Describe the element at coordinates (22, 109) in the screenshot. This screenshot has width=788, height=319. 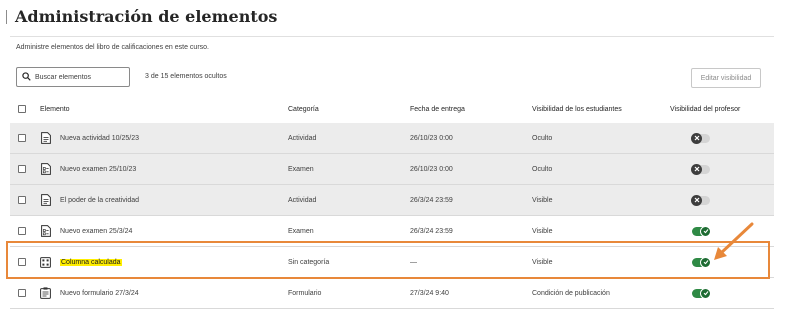
I see `select-all-checkbox` at that location.